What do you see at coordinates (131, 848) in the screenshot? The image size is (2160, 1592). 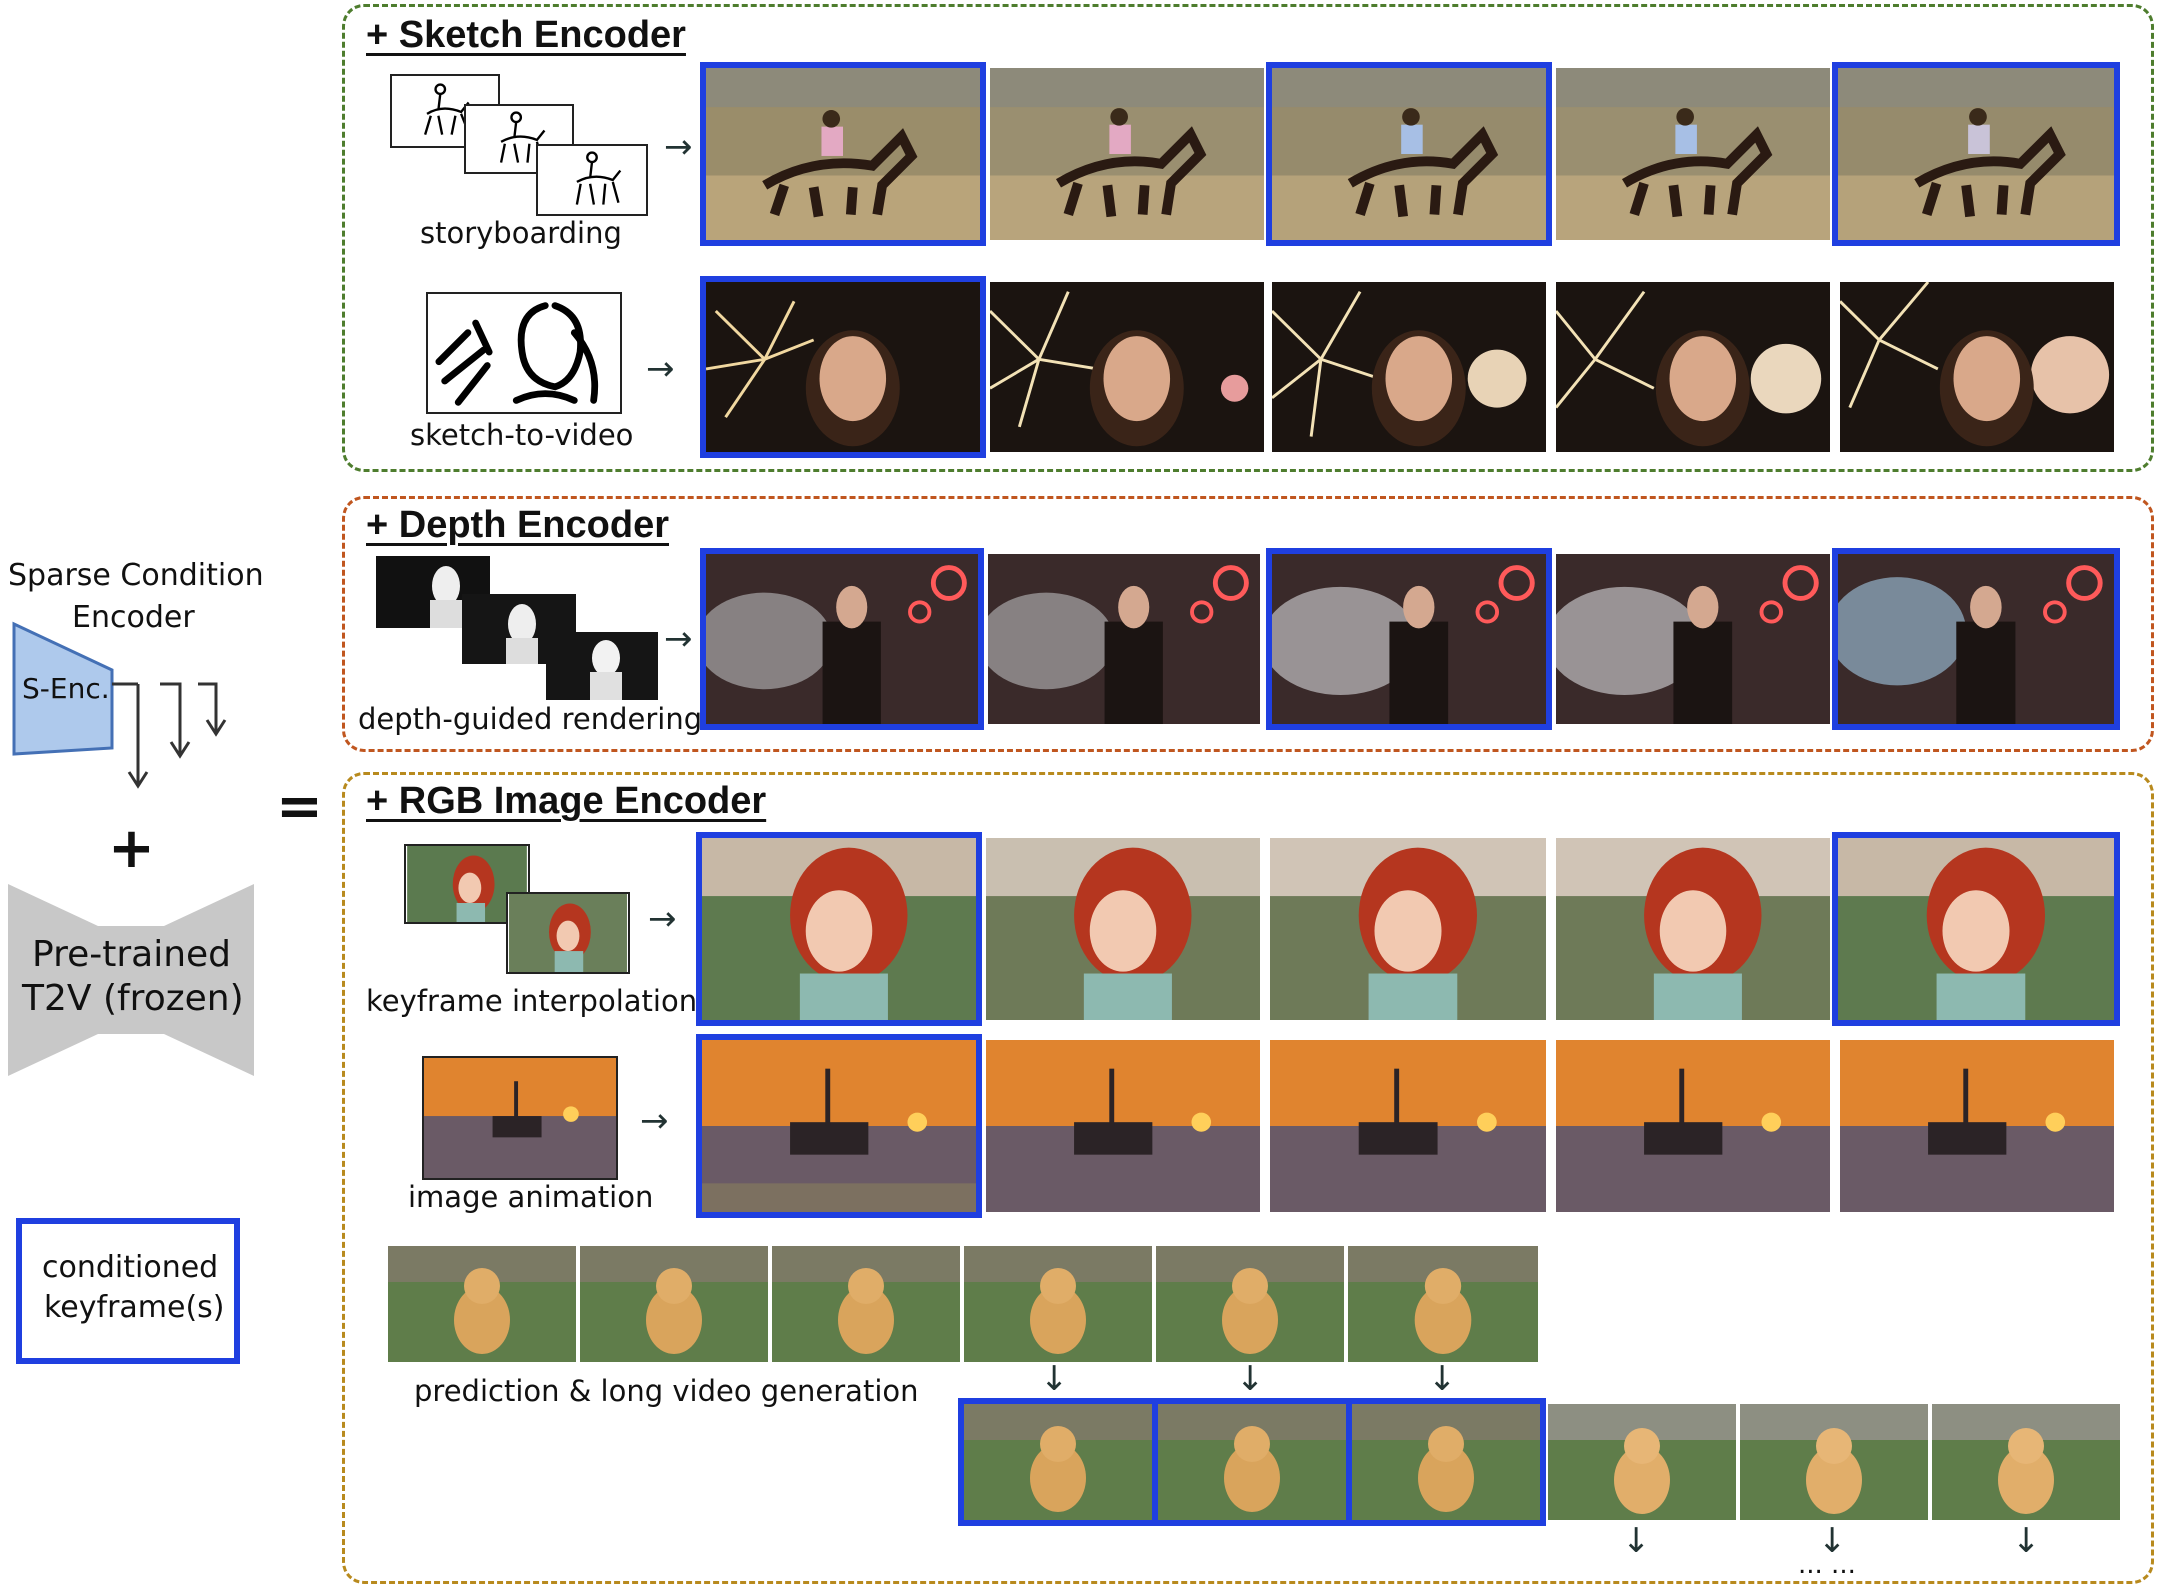 I see `plus-sign: +` at bounding box center [131, 848].